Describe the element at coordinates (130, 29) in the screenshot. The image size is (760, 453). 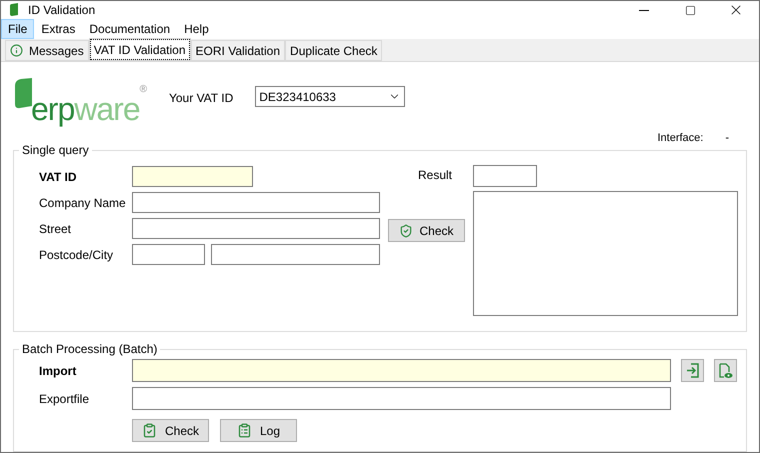
I see `menu-item: Documentation` at that location.